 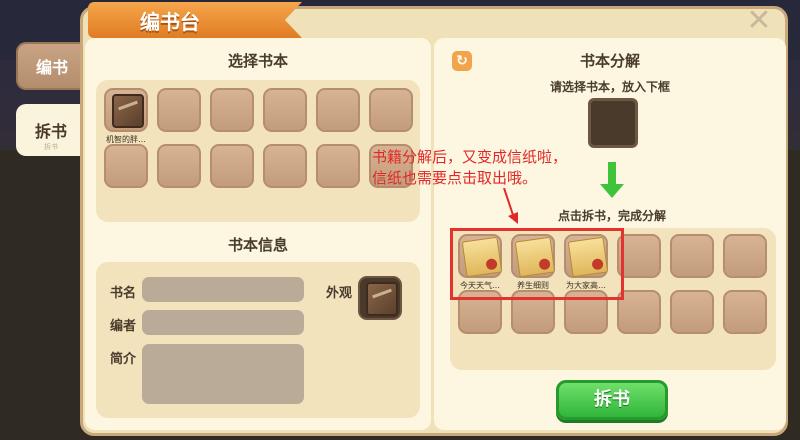 I want to click on book-intro-field, so click(x=223, y=374).